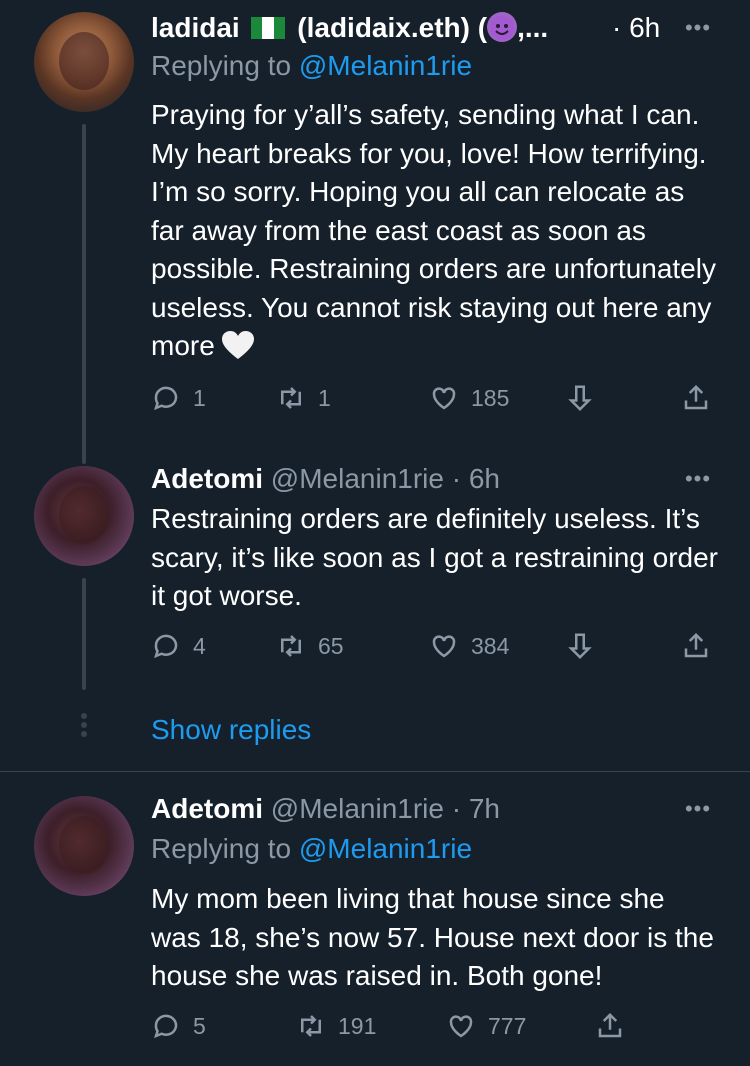 Image resolution: width=750 pixels, height=1066 pixels. What do you see at coordinates (199, 1025) in the screenshot?
I see `reply-count: 5` at bounding box center [199, 1025].